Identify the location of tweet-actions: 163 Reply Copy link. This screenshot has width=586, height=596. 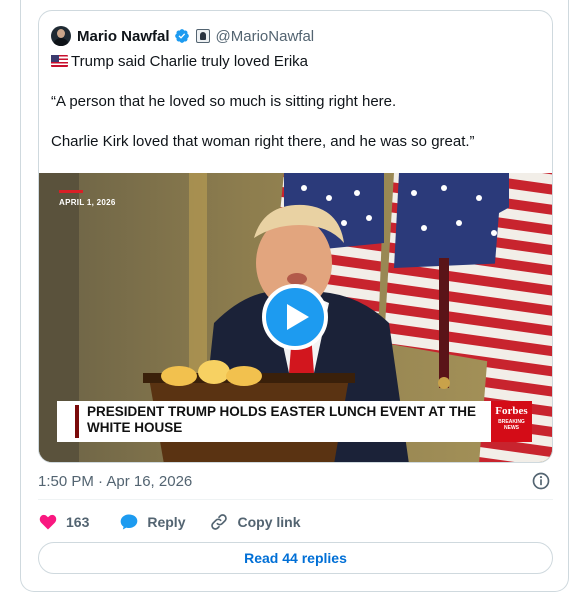
(169, 522).